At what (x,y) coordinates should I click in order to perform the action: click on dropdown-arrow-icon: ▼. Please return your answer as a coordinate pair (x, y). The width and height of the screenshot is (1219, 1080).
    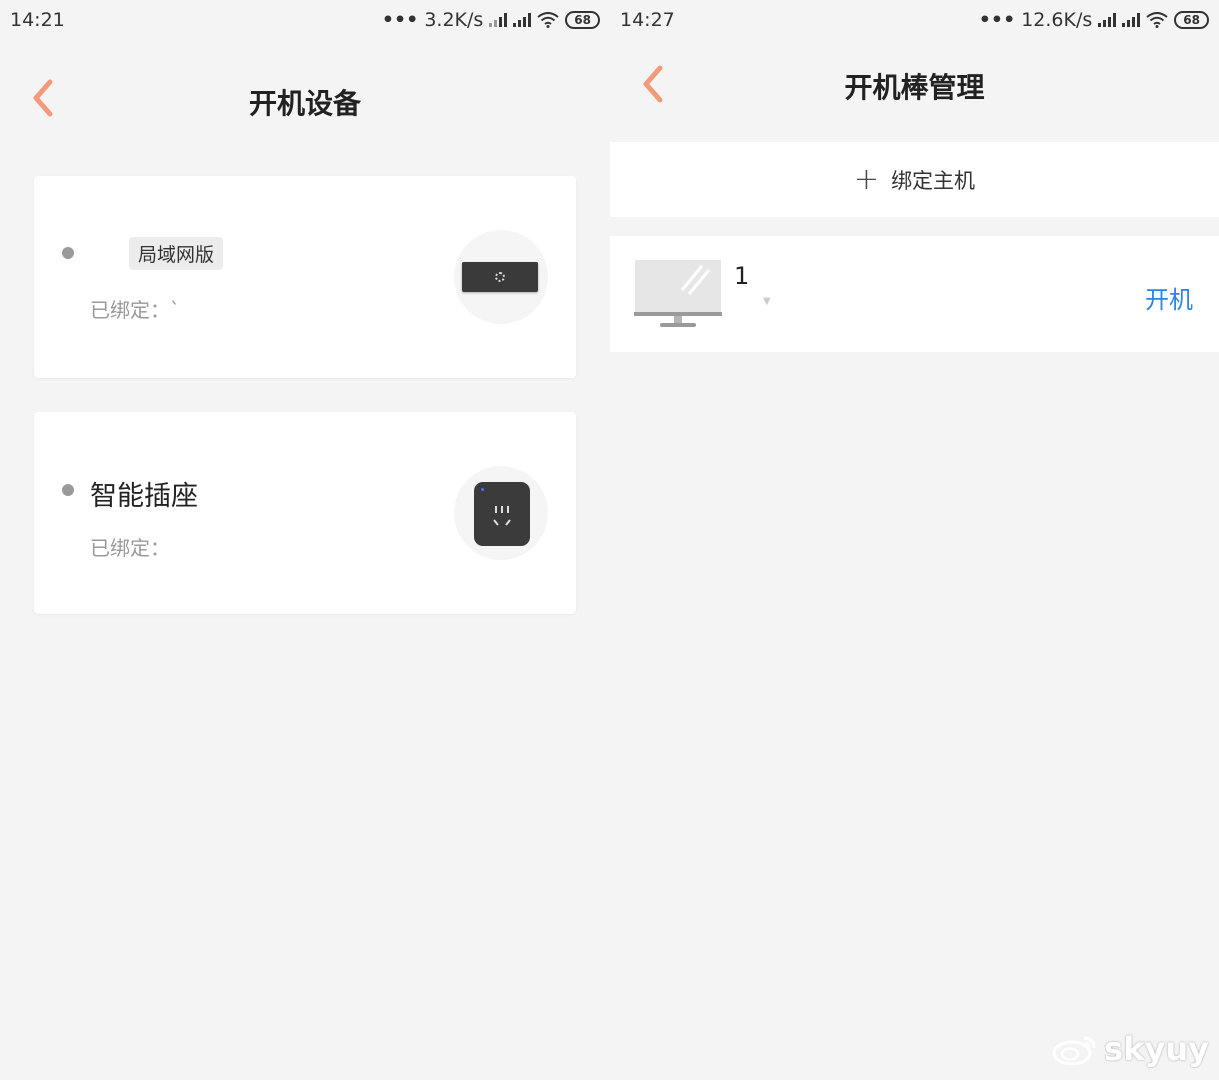
    Looking at the image, I should click on (767, 301).